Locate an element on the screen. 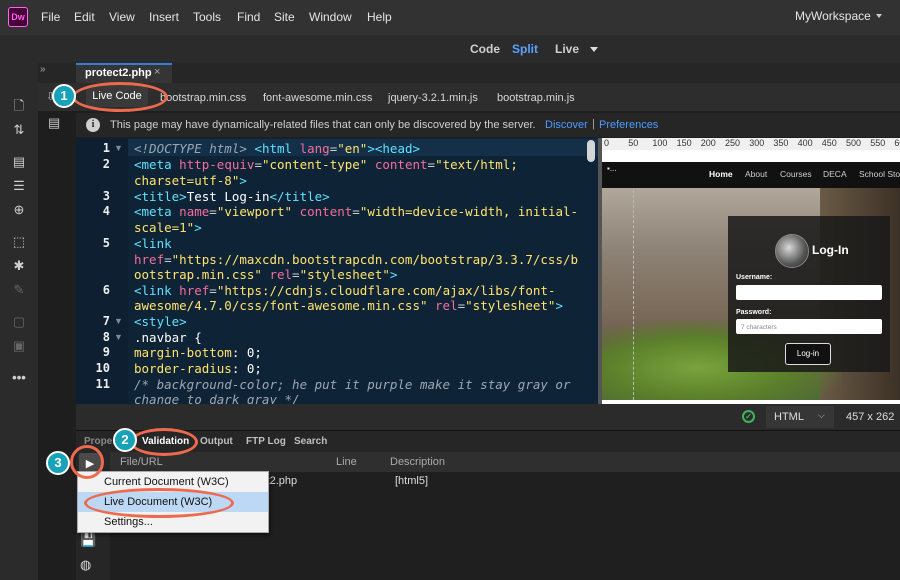  callout-ring-live-document is located at coordinates (159, 503).